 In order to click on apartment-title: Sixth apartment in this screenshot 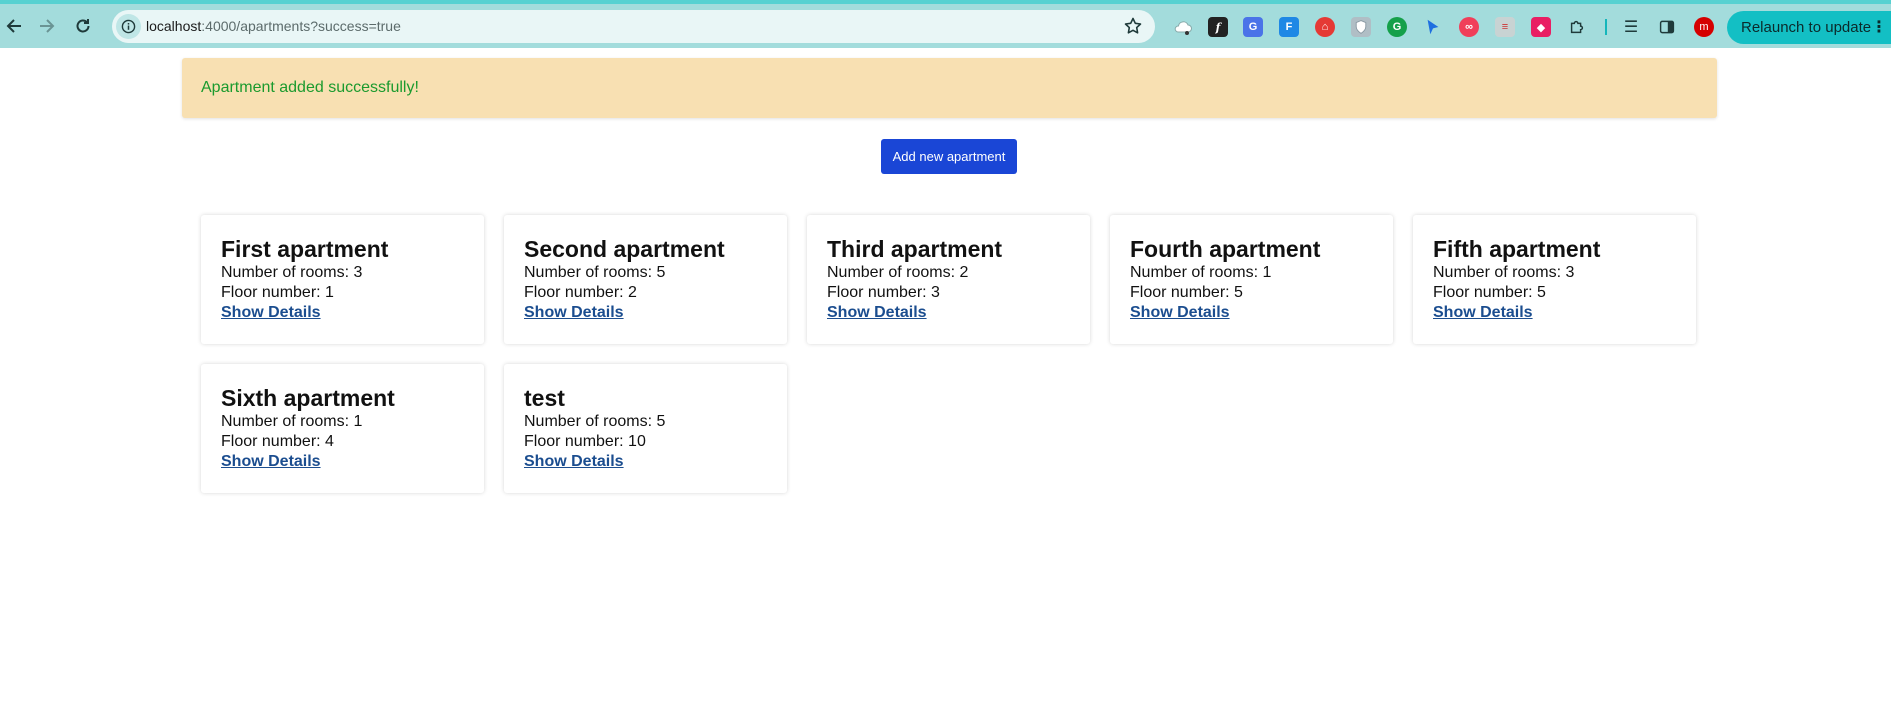, I will do `click(308, 398)`.